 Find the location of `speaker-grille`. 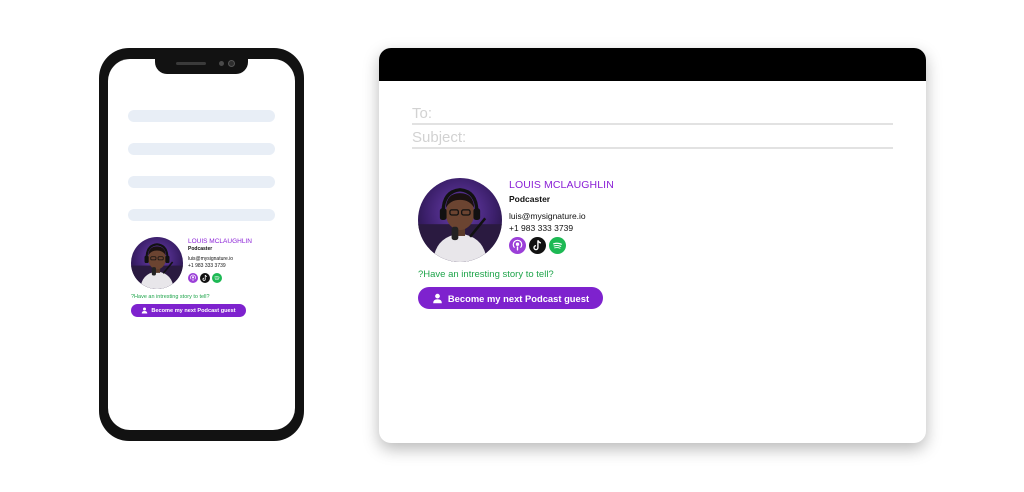

speaker-grille is located at coordinates (191, 63).